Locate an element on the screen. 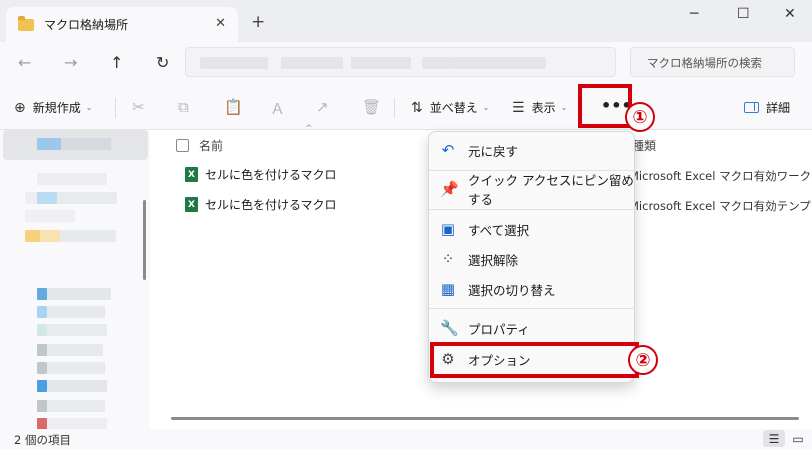 The image size is (812, 449). tiles-view-button: ▭ is located at coordinates (798, 438).